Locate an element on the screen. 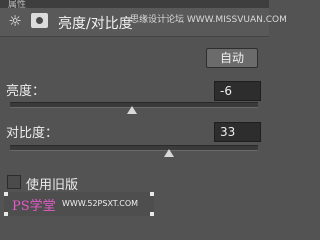  watermark-text: 思缘设计论坛 WWW.MISSVUAN.COM is located at coordinates (208, 20).